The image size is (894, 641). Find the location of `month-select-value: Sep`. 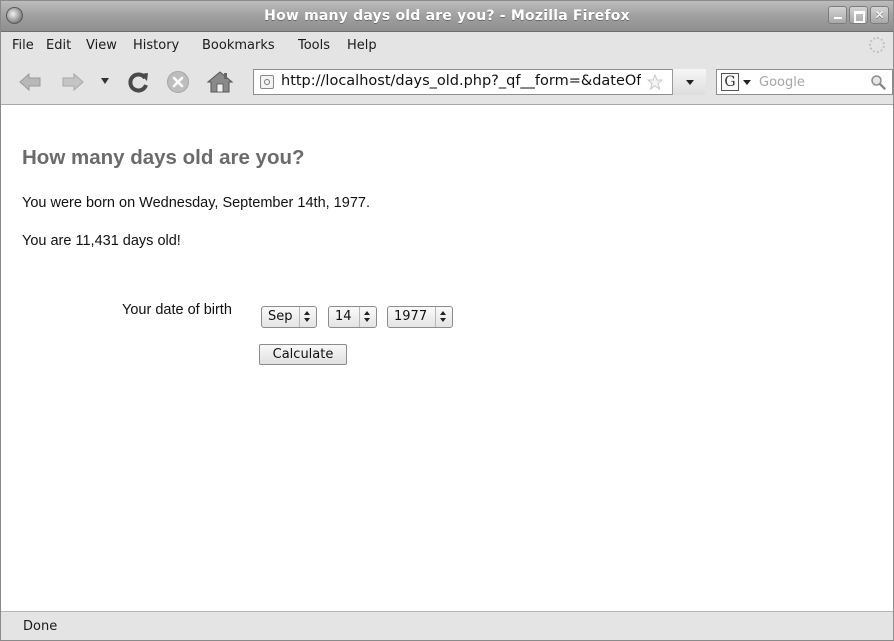

month-select-value: Sep is located at coordinates (280, 316).